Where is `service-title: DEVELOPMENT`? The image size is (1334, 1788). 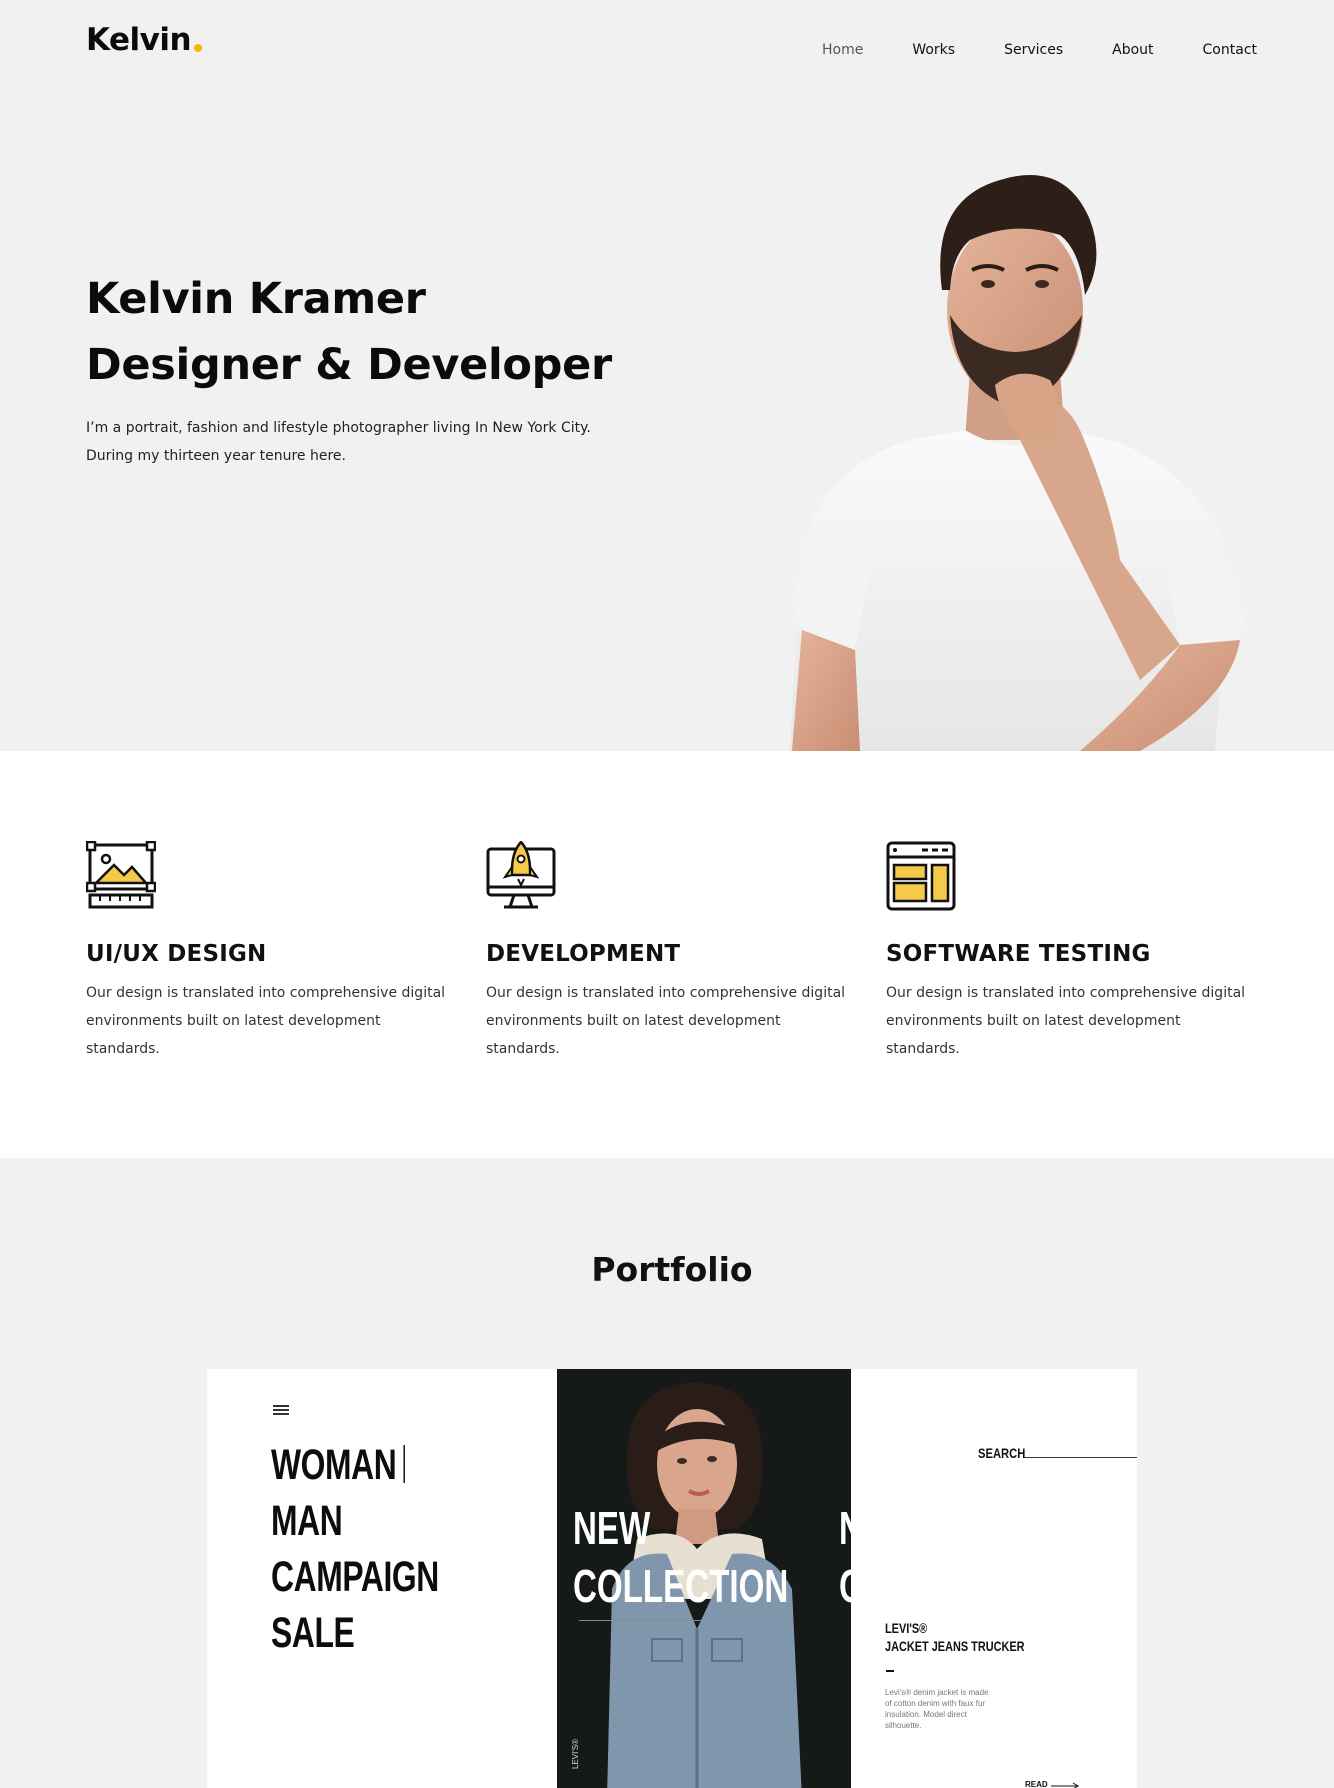
service-title: DEVELOPMENT is located at coordinates (583, 954).